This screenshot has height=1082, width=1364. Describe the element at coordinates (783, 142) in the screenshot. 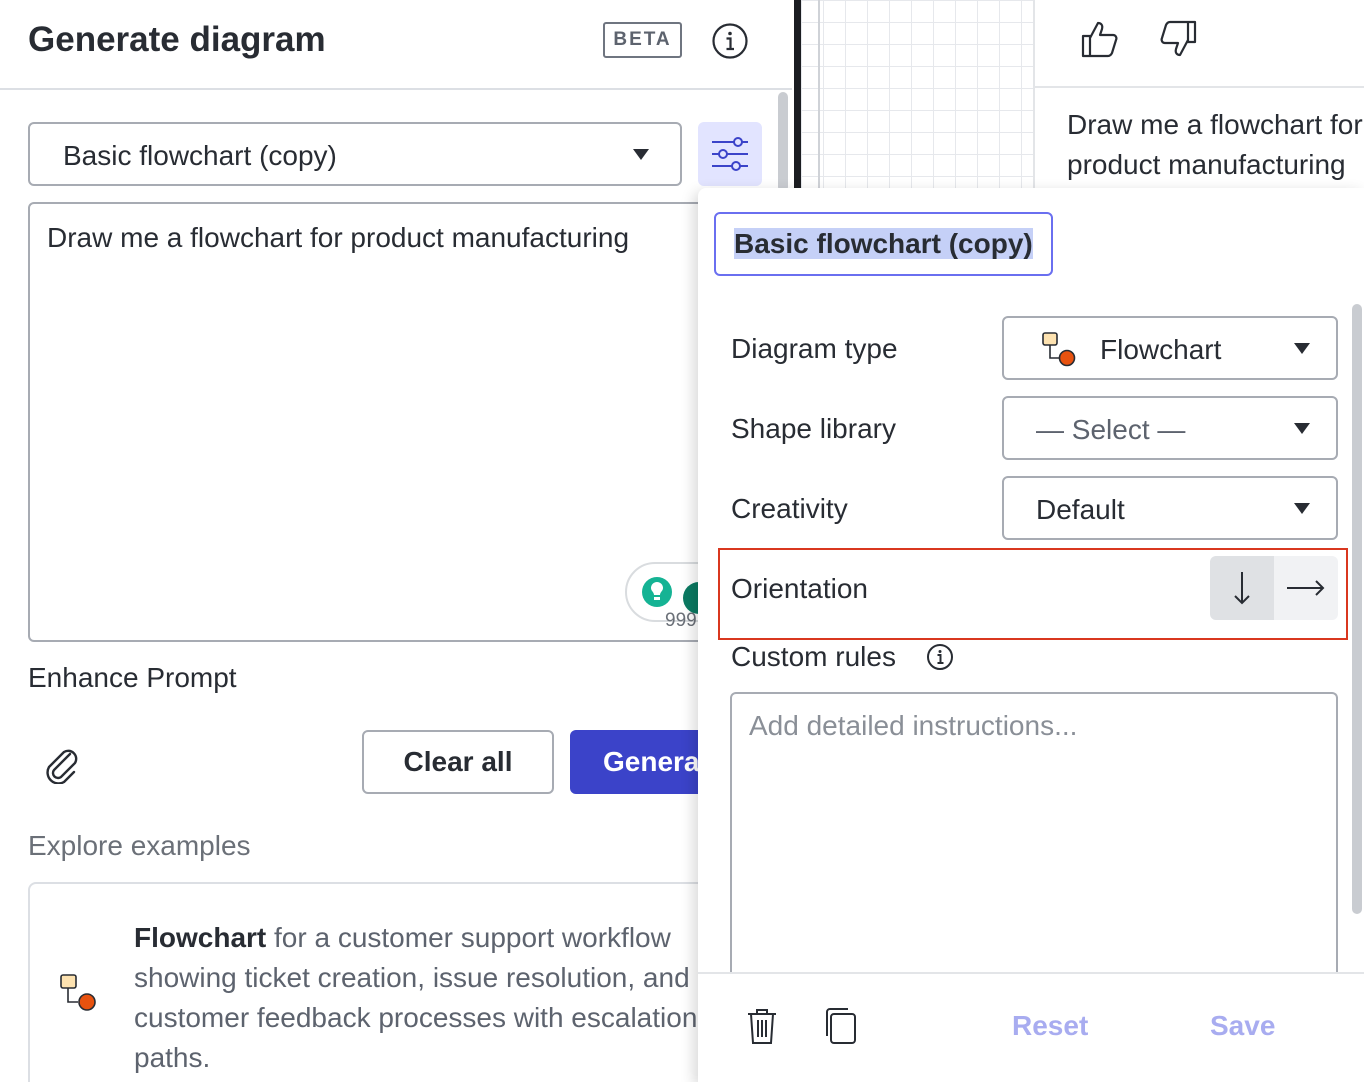

I see `left-scrollbar` at that location.